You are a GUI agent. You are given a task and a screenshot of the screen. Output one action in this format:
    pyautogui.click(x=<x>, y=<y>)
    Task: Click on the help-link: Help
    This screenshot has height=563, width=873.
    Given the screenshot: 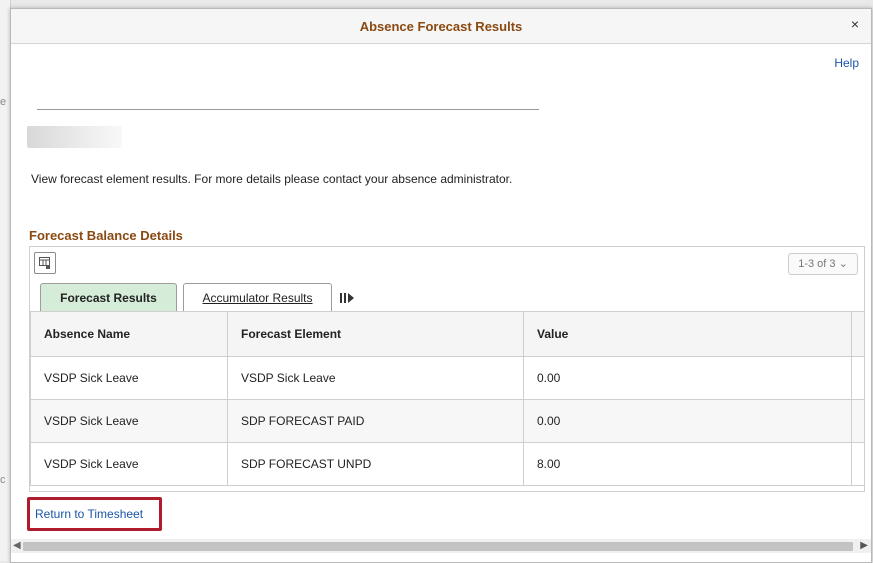 What is the action you would take?
    pyautogui.click(x=846, y=63)
    